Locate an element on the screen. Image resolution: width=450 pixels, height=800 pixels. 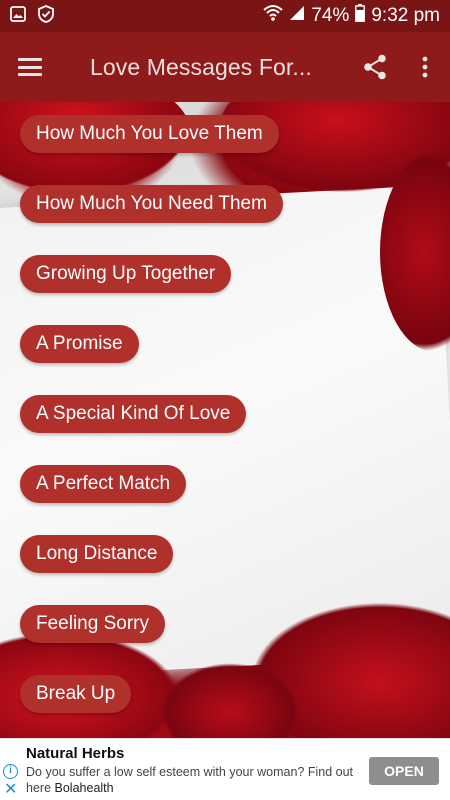
category-chip: Long Distance is located at coordinates (97, 554).